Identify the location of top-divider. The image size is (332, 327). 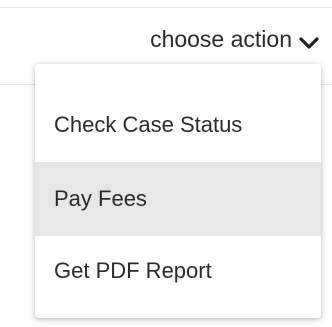
(166, 7).